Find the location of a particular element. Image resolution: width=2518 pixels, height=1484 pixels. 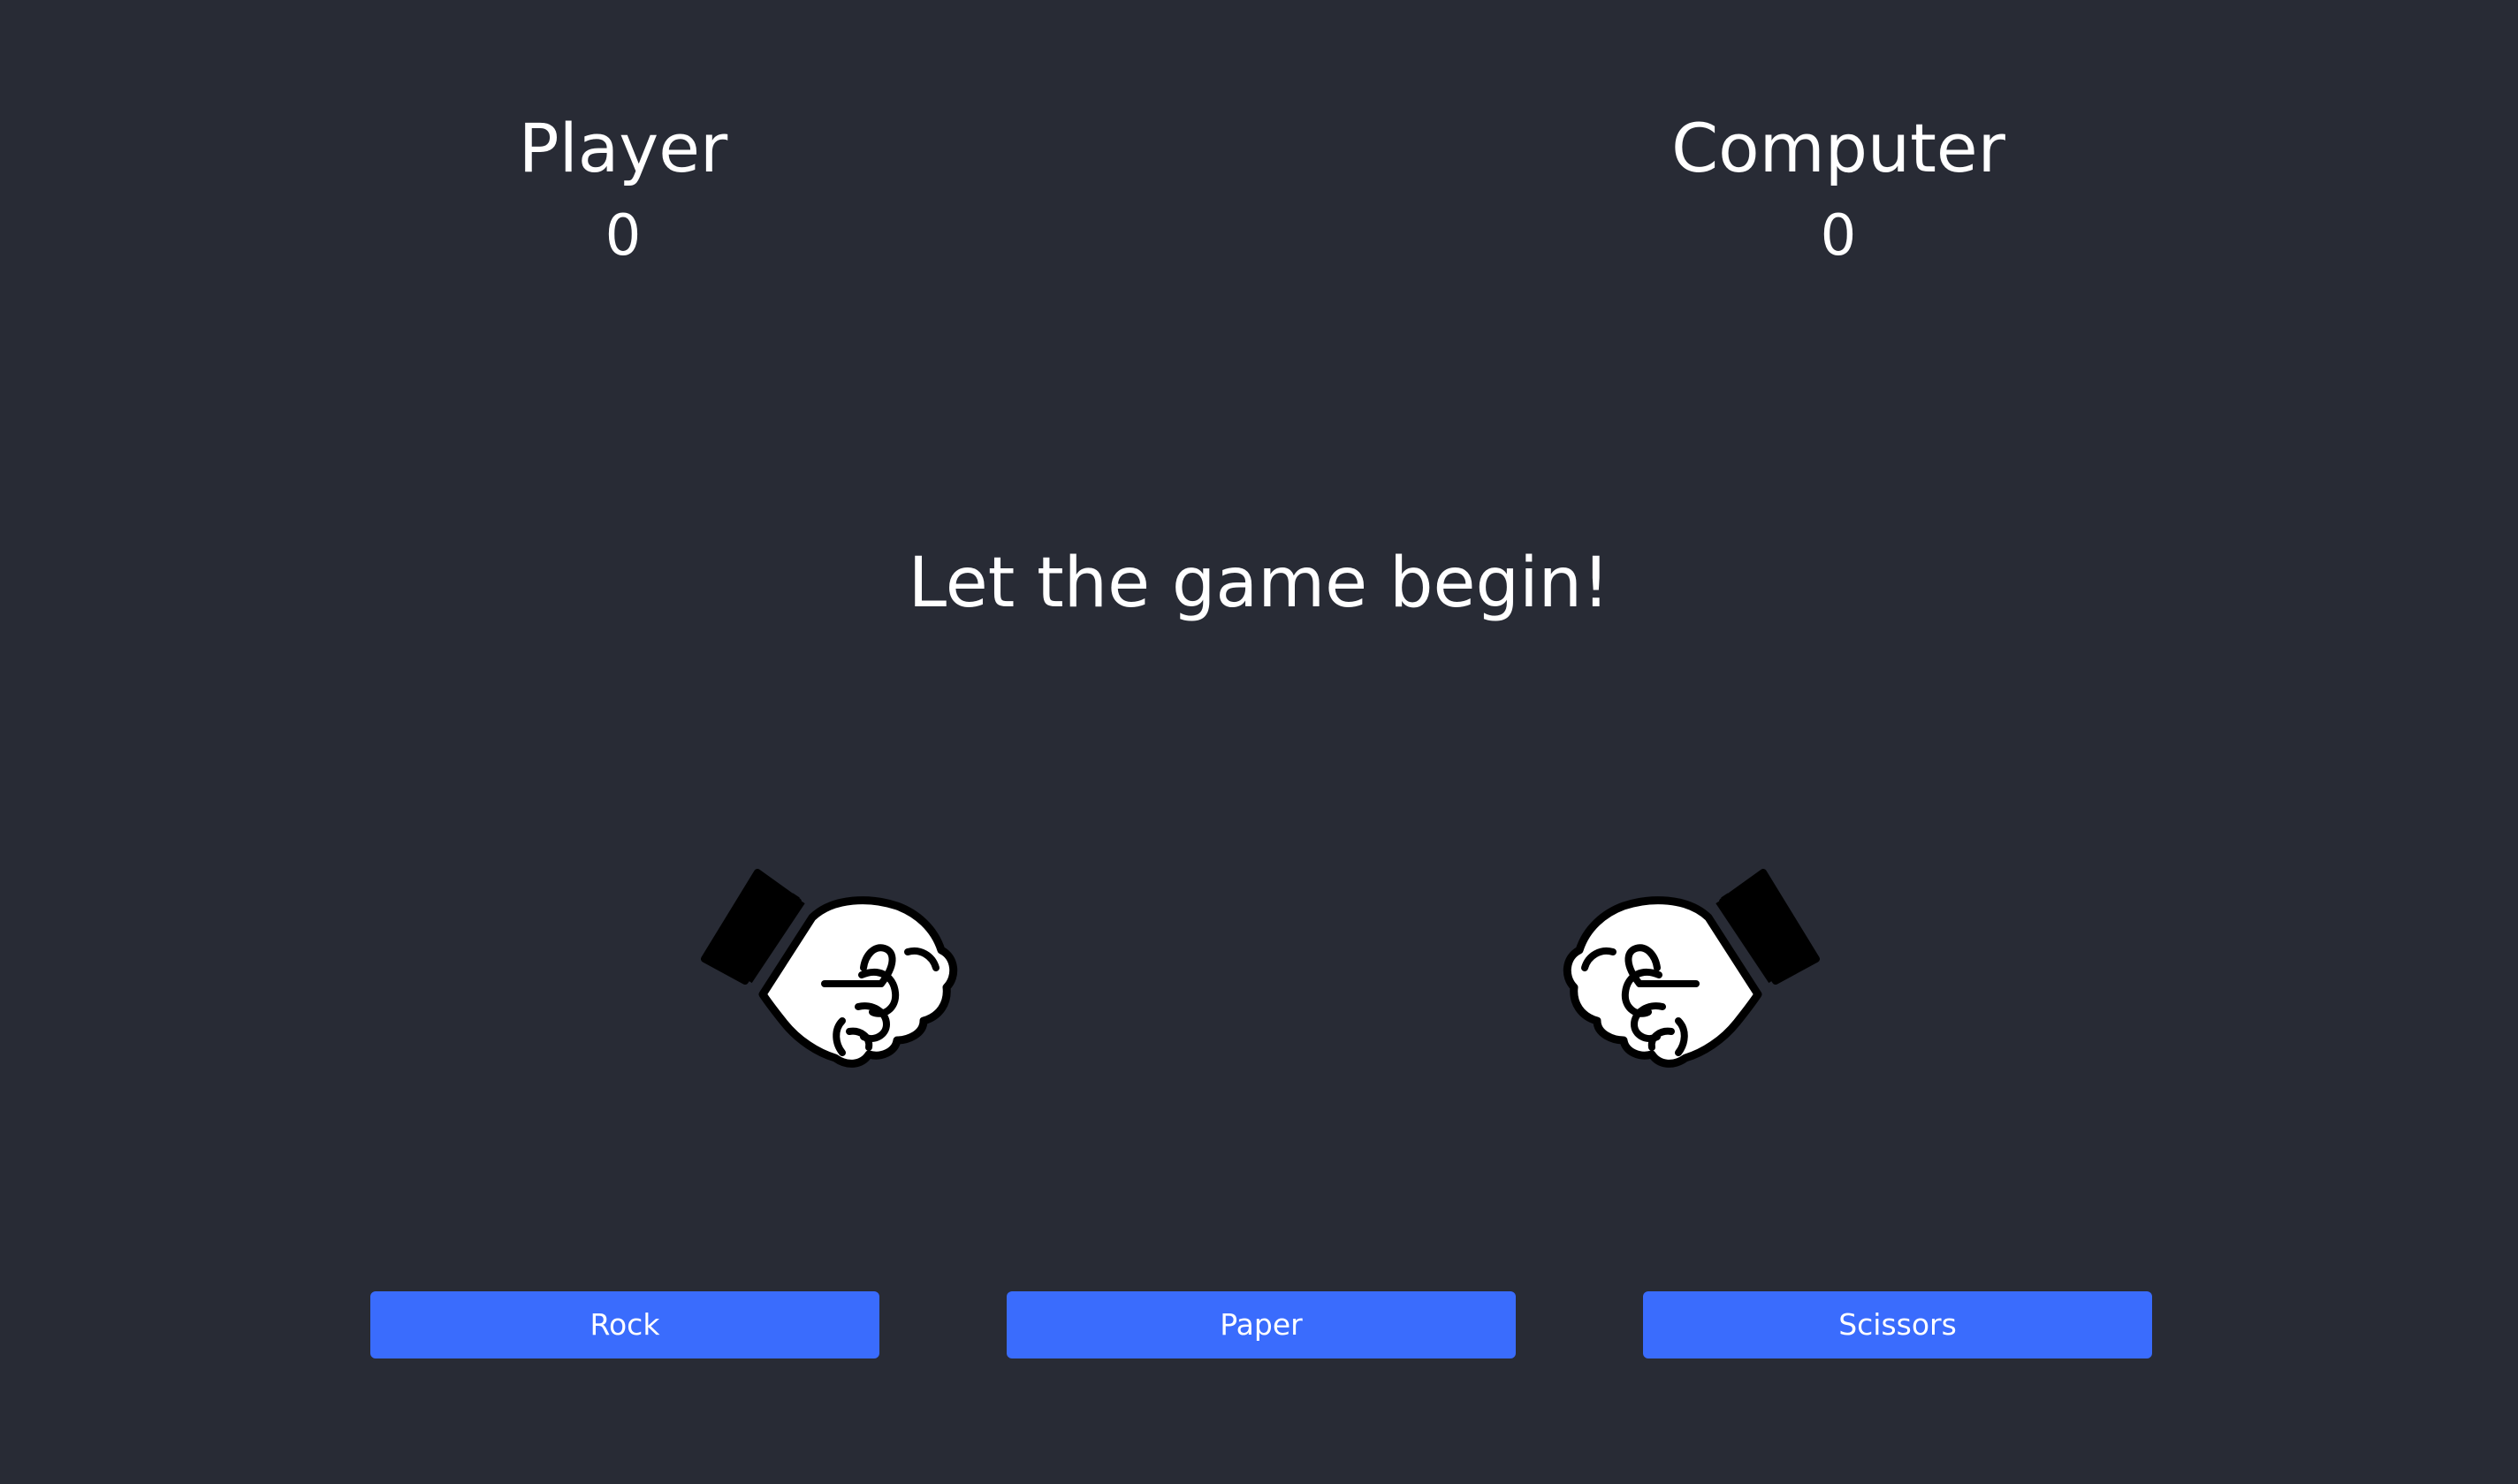

player-score: 0 is located at coordinates (623, 236).